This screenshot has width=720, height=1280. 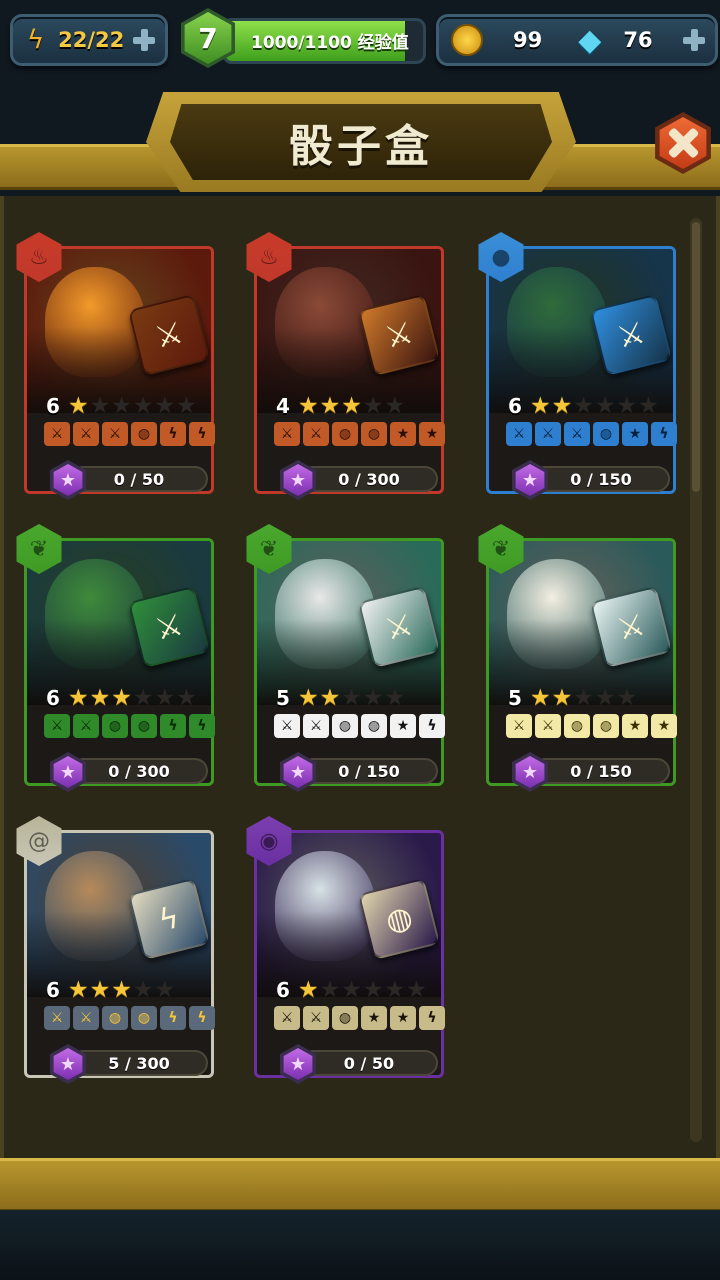 What do you see at coordinates (139, 479) in the screenshot?
I see `card-progress: 0 / 50` at bounding box center [139, 479].